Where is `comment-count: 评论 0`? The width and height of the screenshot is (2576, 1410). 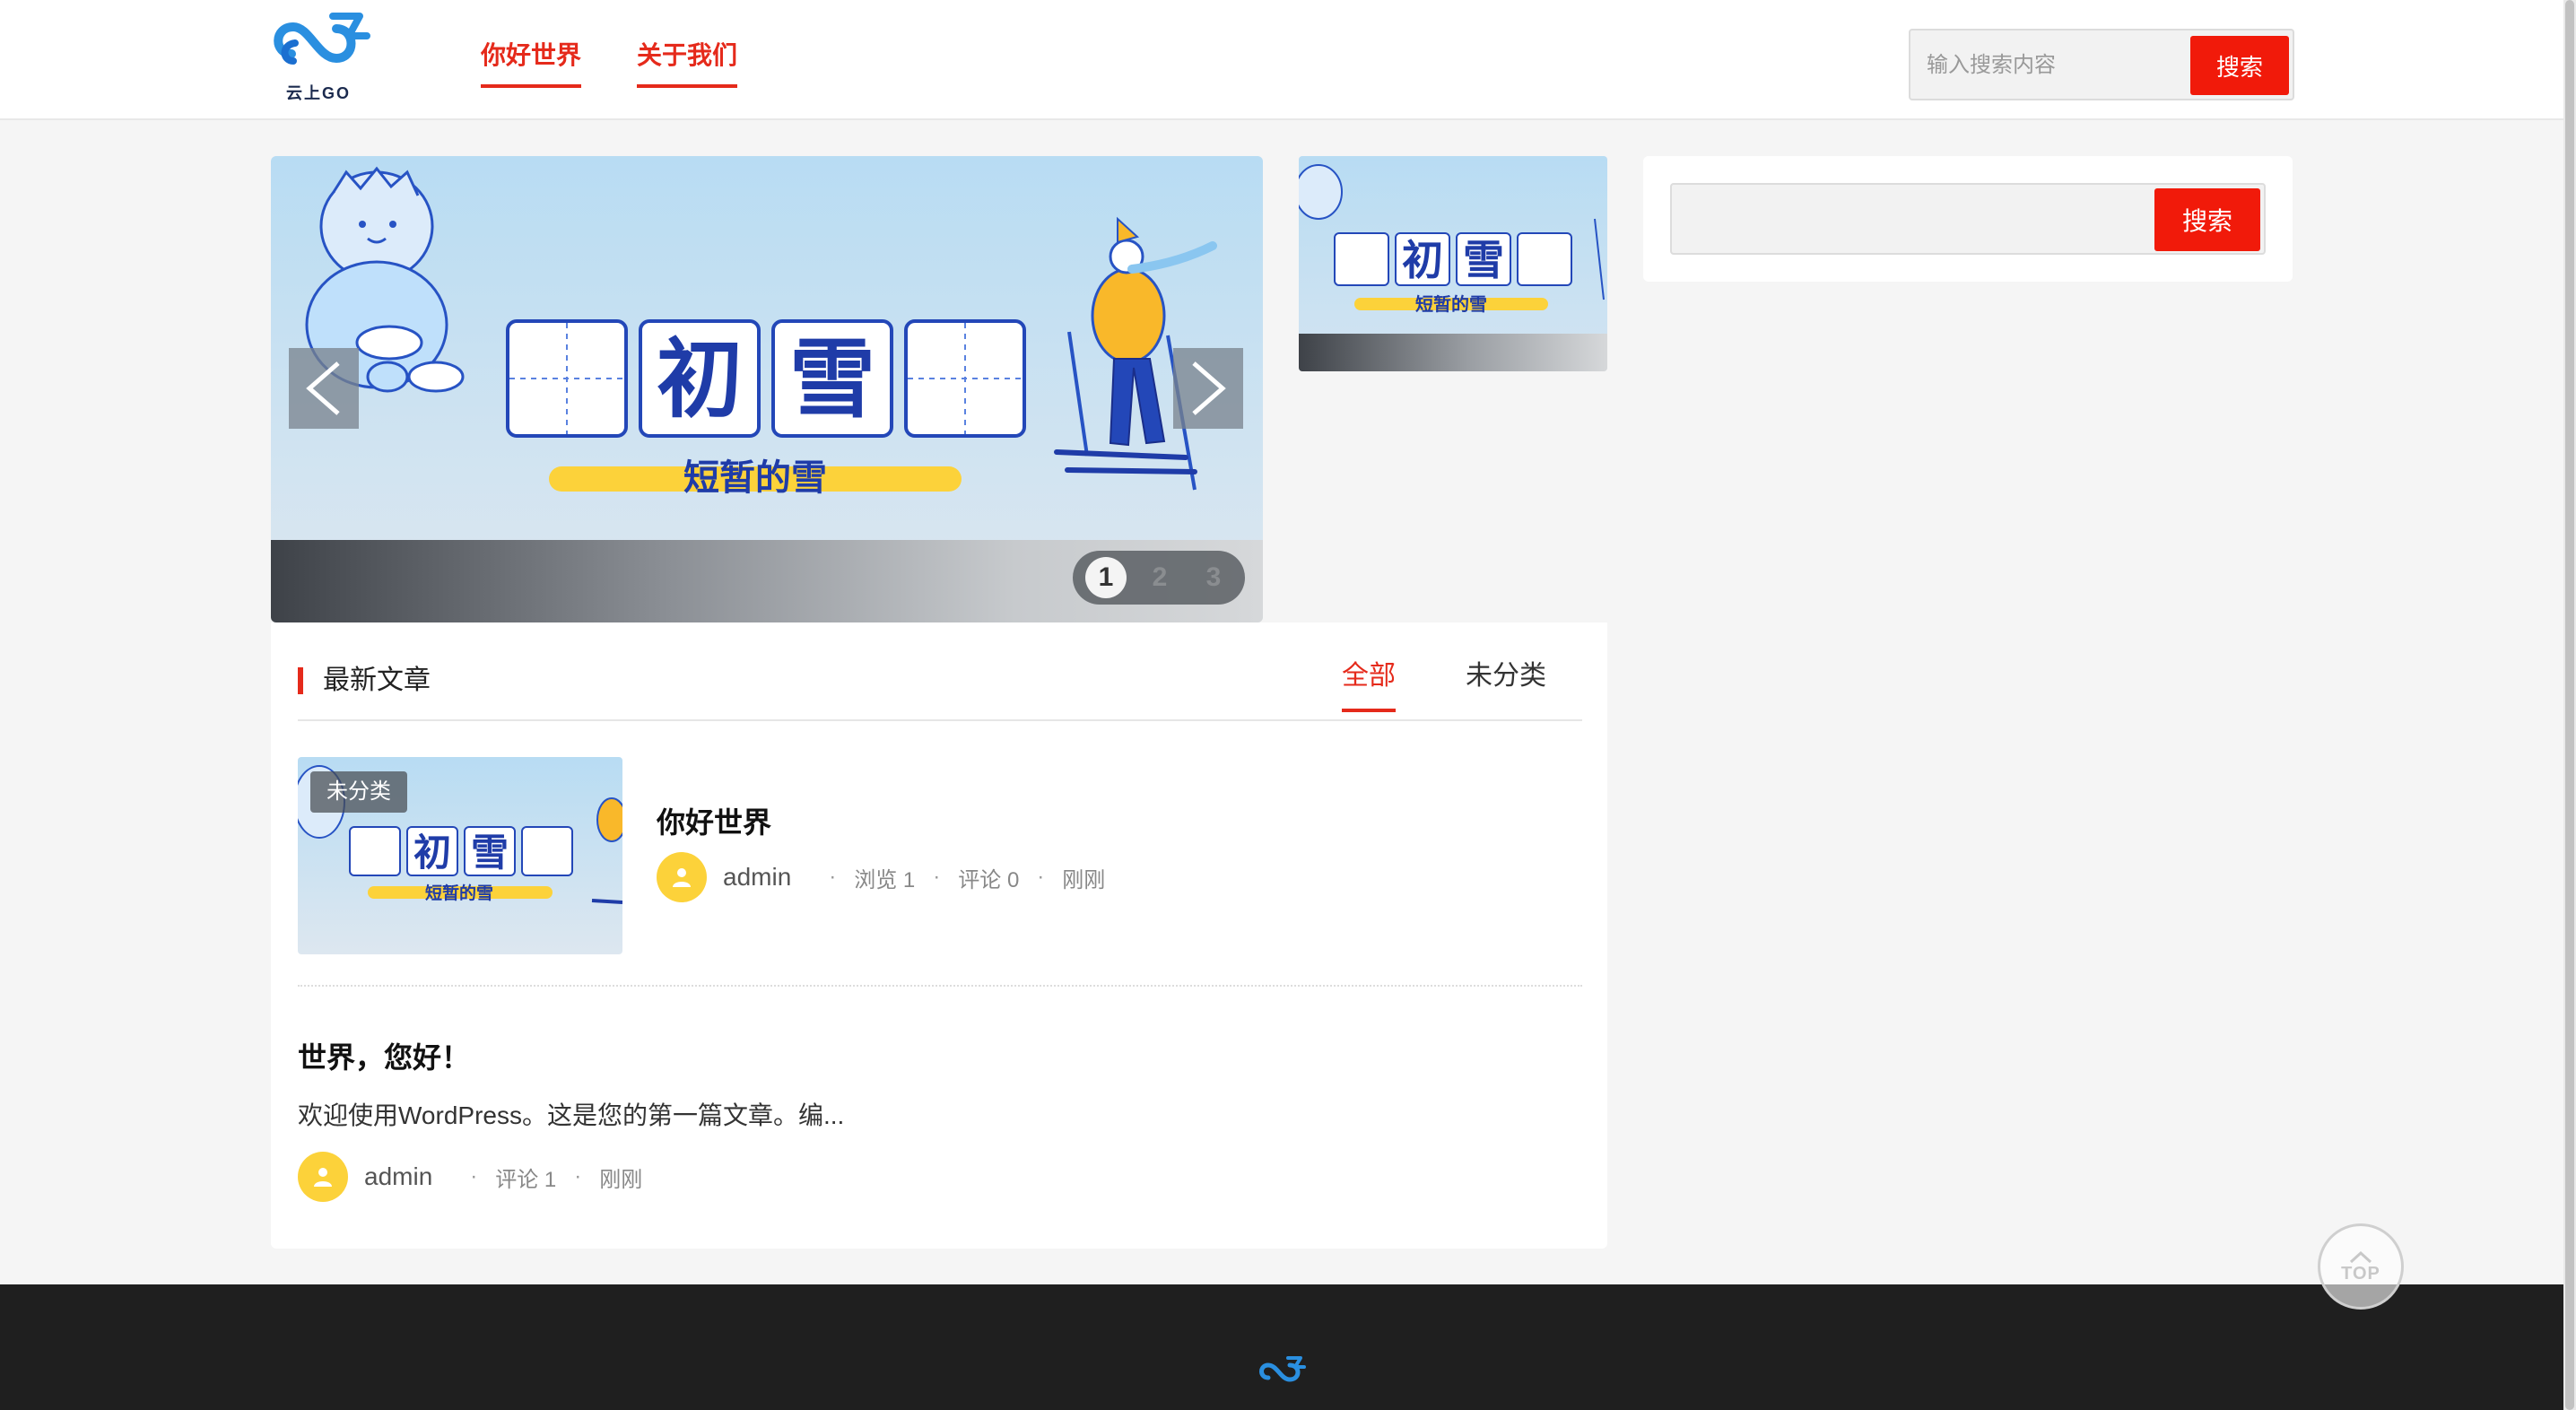
comment-count: 评论 0 is located at coordinates (989, 880).